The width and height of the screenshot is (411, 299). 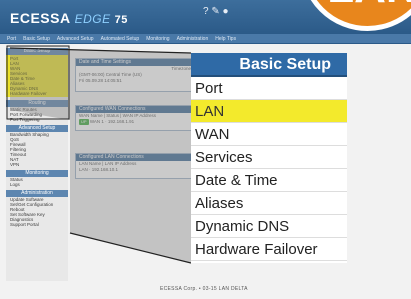 I want to click on sidebar-item-vpn: VPN, so click(x=37, y=164).